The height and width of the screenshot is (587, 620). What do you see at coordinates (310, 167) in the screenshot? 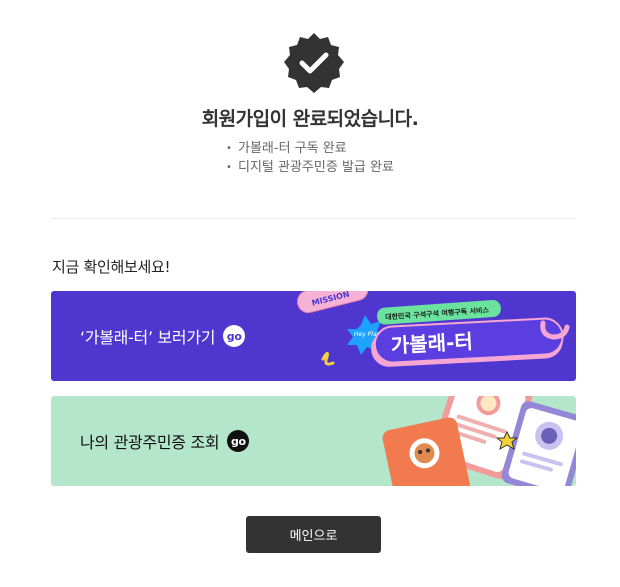
I see `completion-item-resident-card: 디지털 관광주민증 발급 완료` at bounding box center [310, 167].